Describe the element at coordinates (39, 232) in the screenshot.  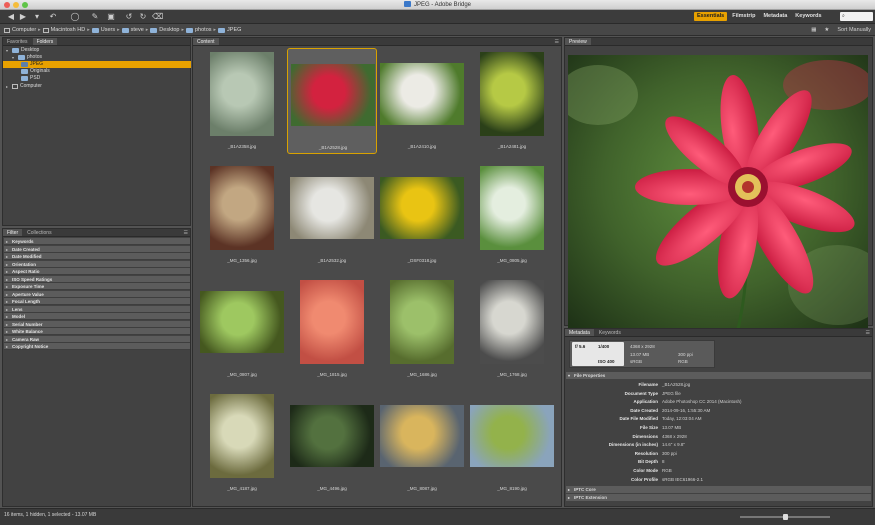
I see `tab-collections: Collections` at that location.